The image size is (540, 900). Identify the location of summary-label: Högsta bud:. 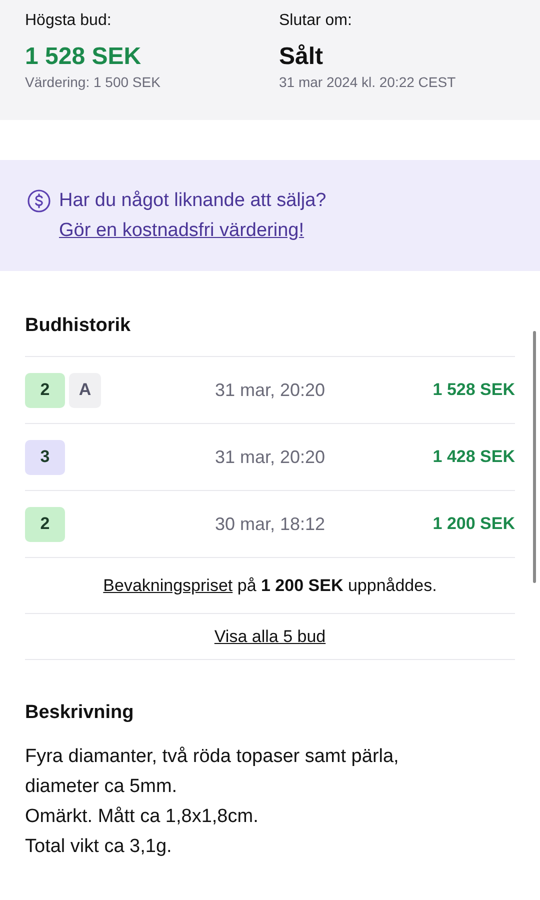
(68, 21).